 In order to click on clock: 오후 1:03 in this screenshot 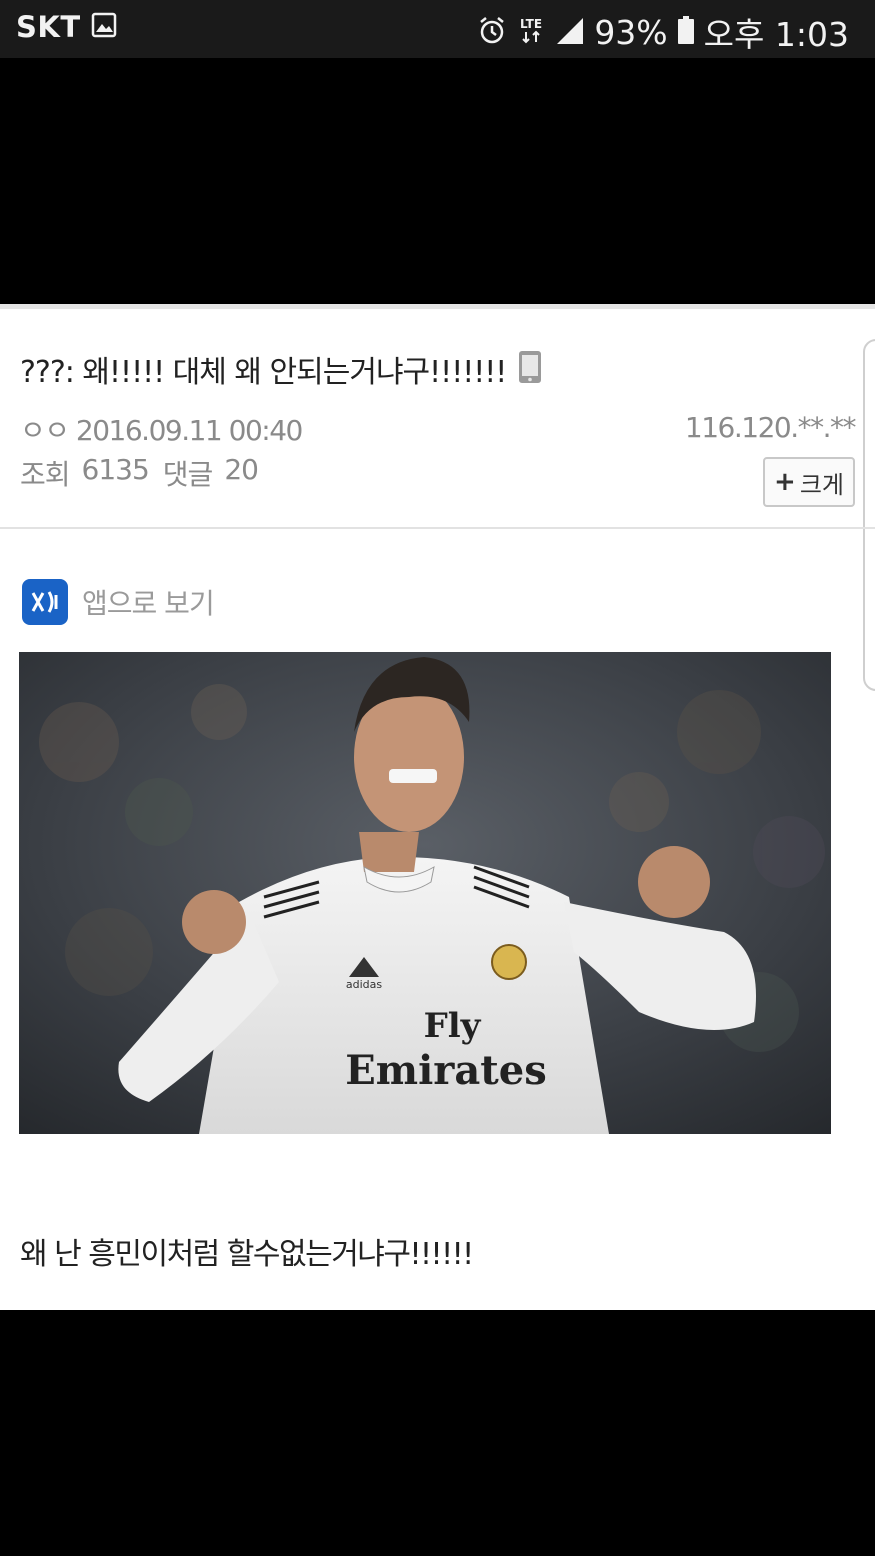, I will do `click(776, 34)`.